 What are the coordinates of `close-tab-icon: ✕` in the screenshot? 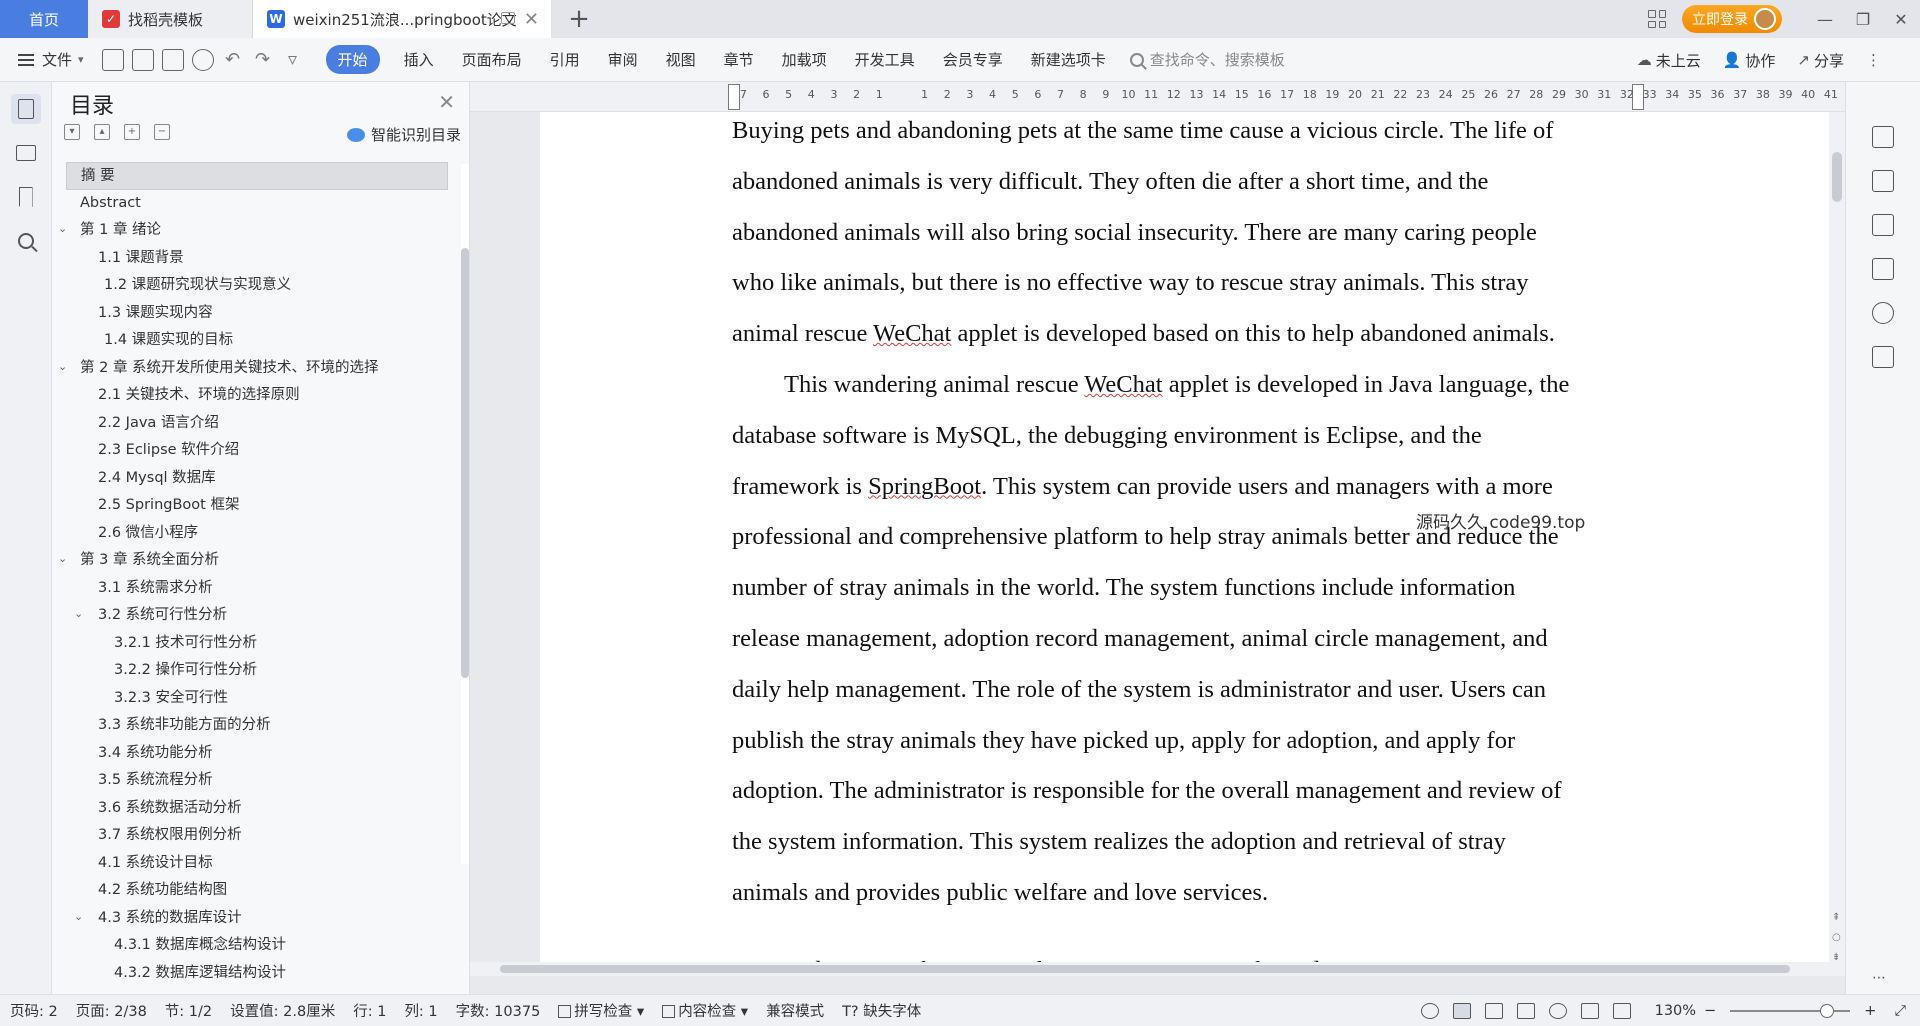 It's located at (531, 19).